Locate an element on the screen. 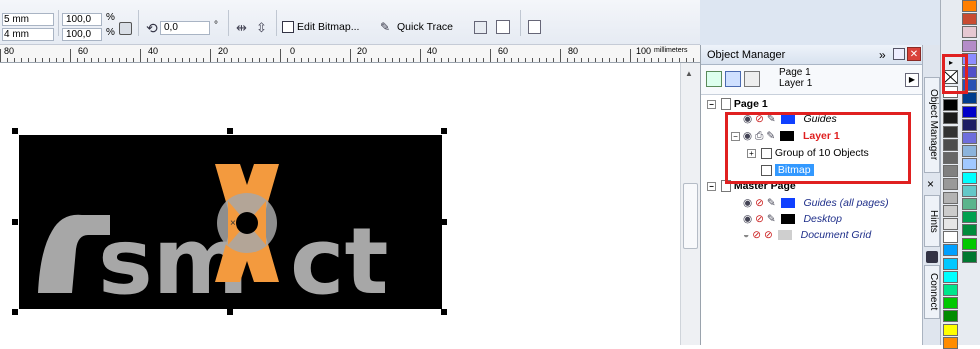  quick-trace-icon: ✎ is located at coordinates (385, 27).